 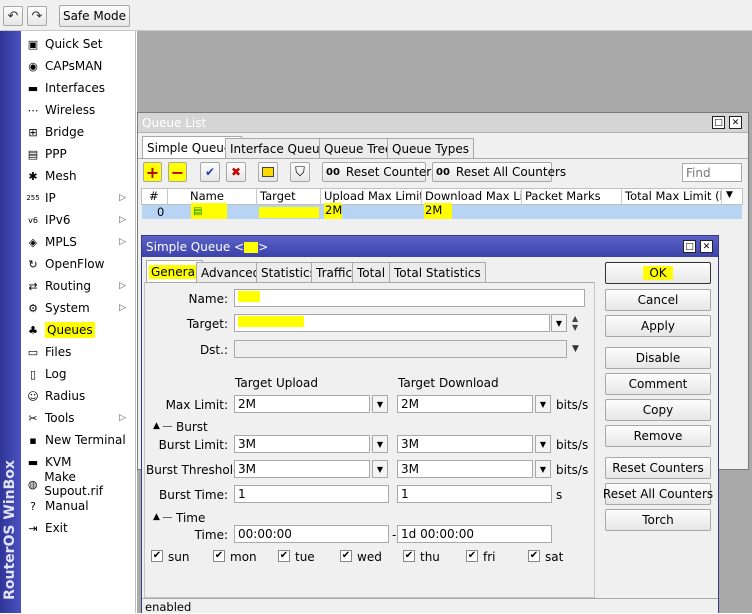 I want to click on day-checkbox-mon: ✔, so click(x=219, y=556).